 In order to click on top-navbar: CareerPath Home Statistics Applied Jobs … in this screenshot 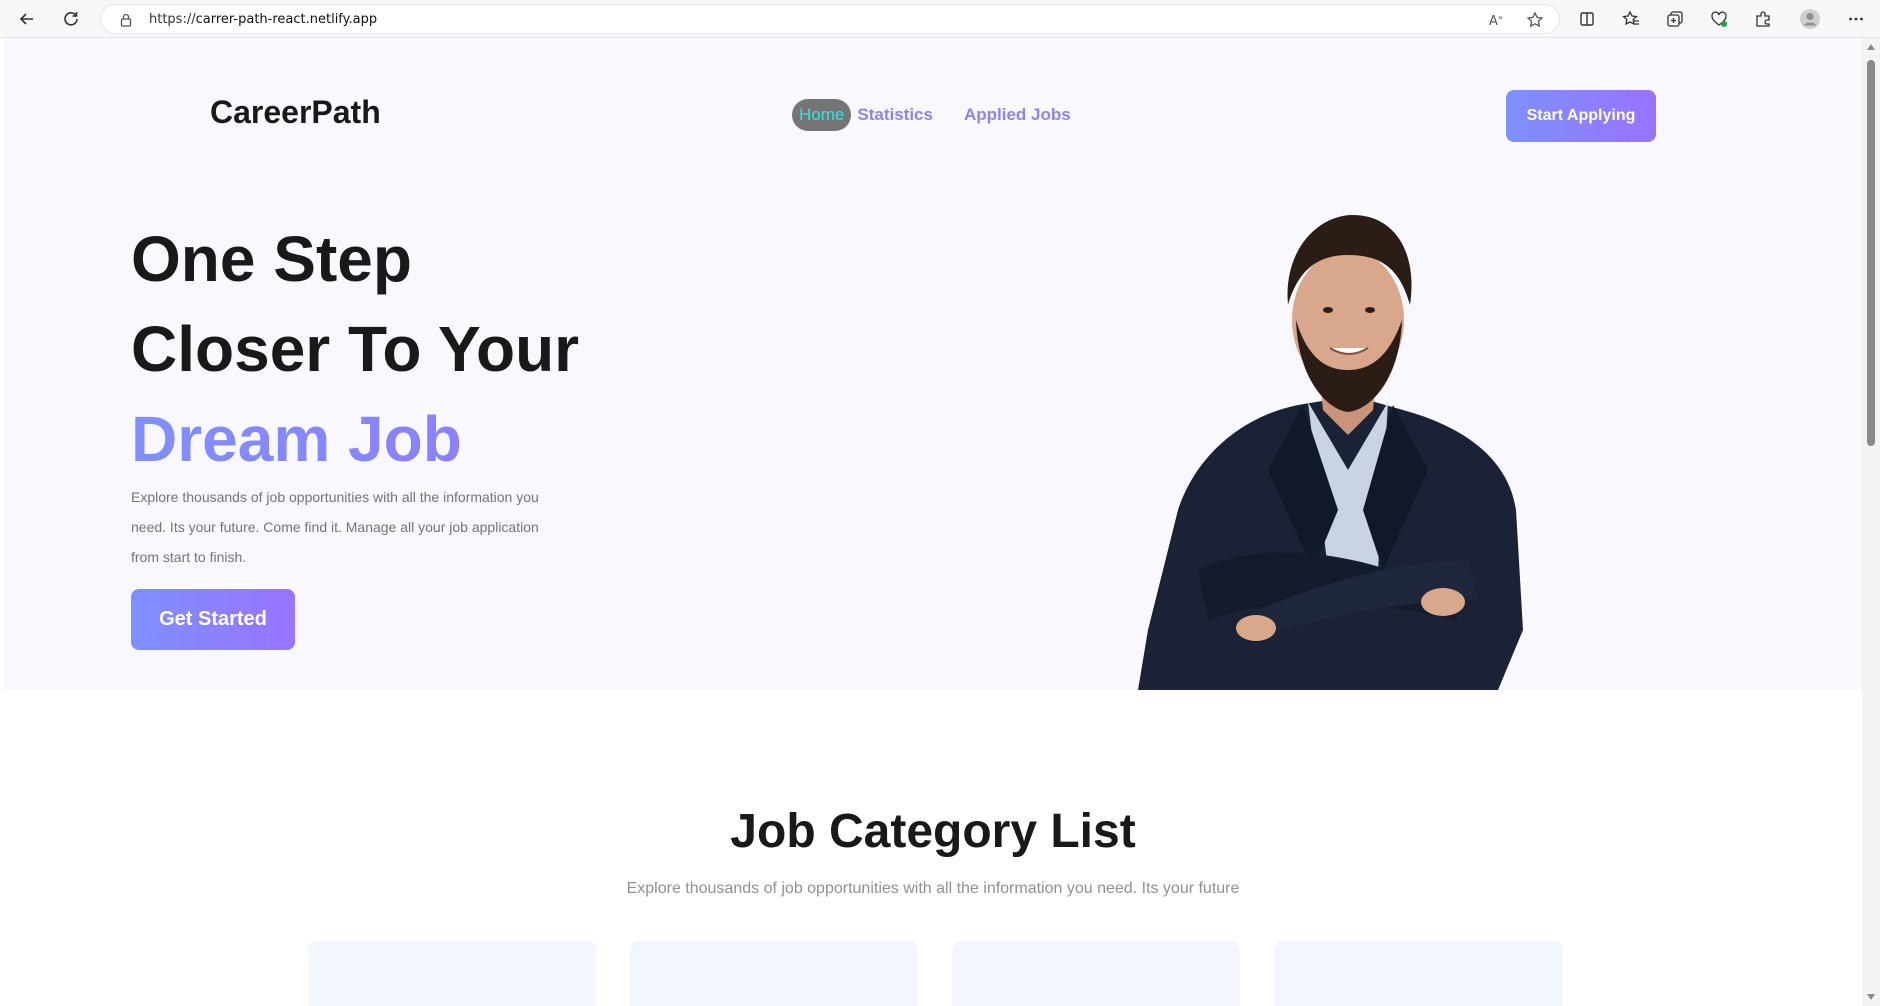, I will do `click(933, 103)`.